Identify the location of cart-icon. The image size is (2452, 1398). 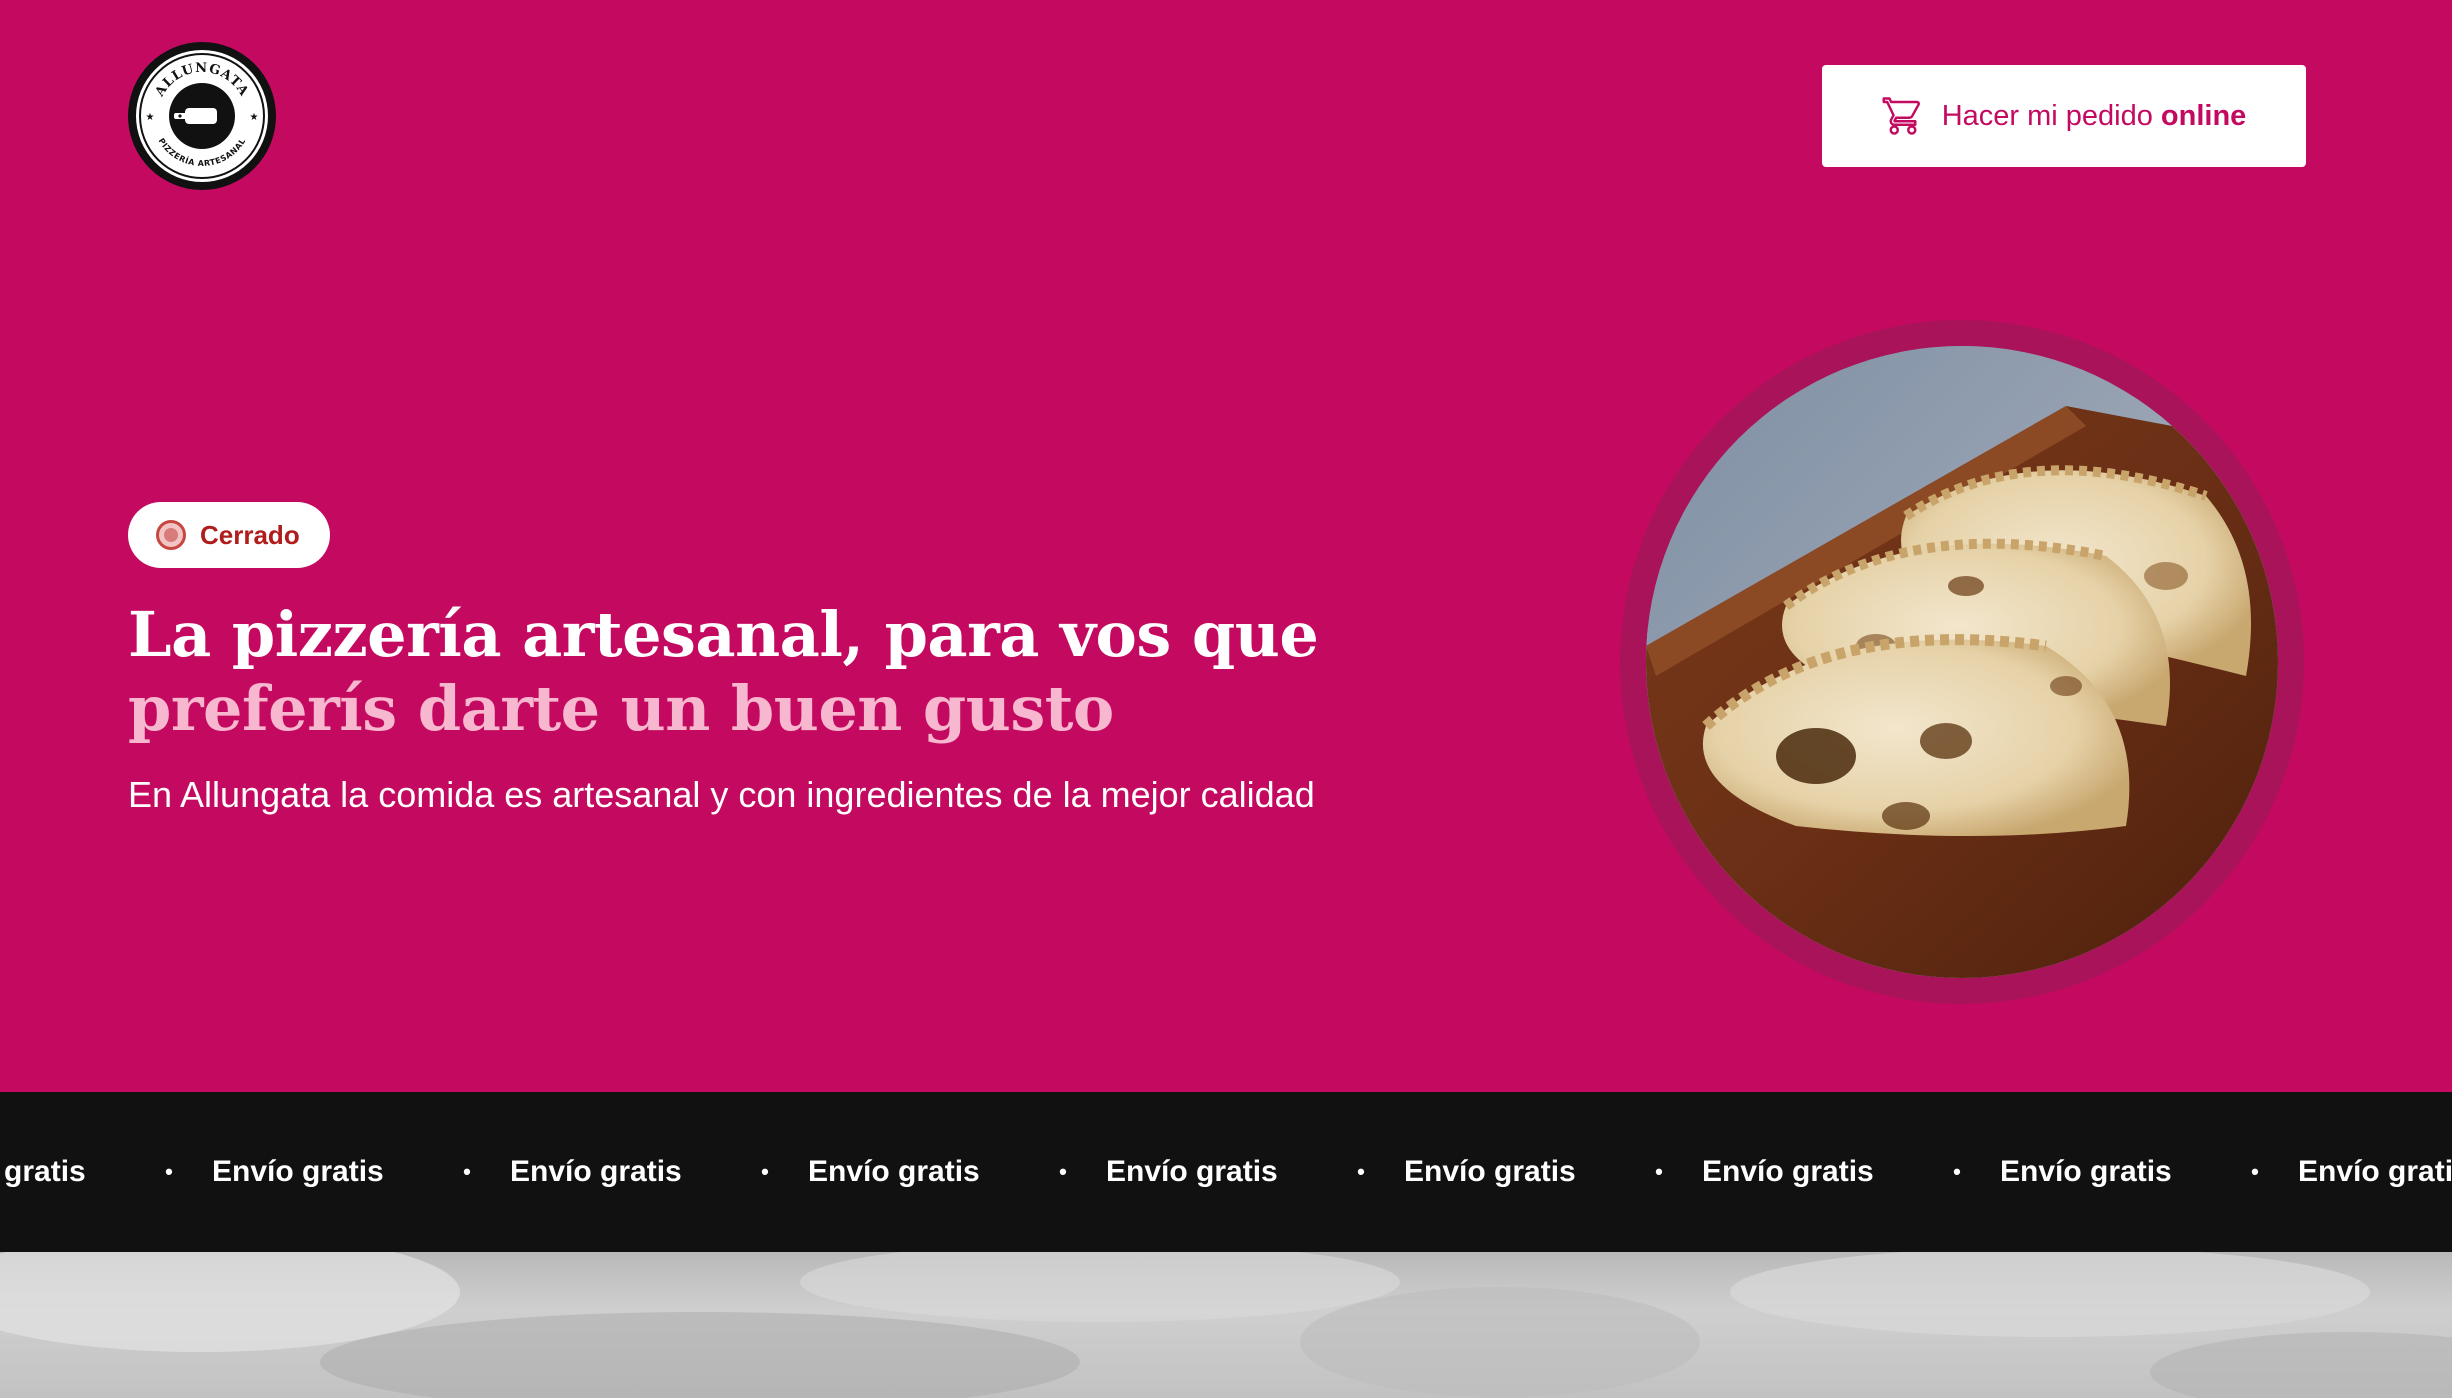
(1903, 116).